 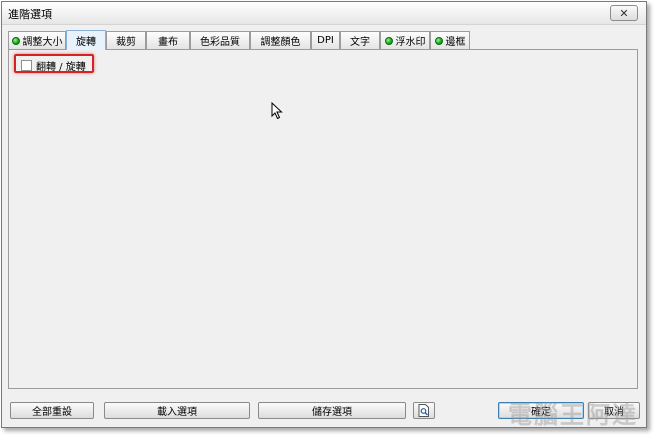 I want to click on preview-button, so click(x=424, y=410).